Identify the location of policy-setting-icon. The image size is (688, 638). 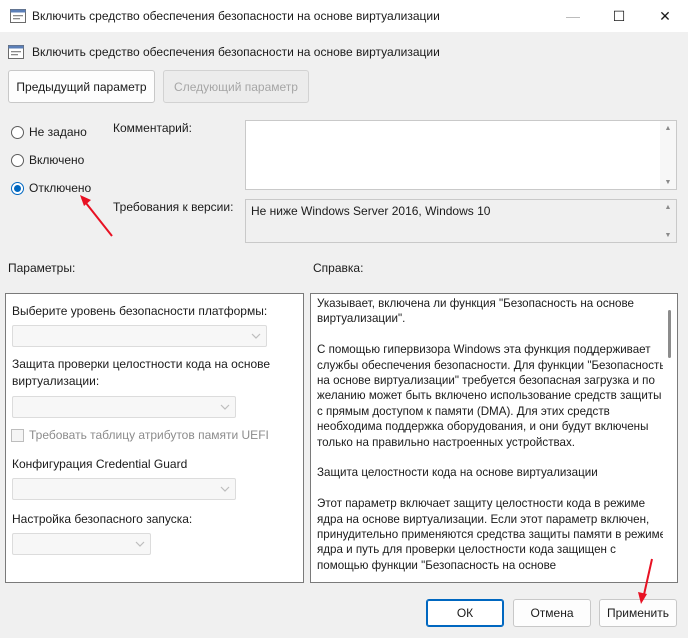
(16, 52).